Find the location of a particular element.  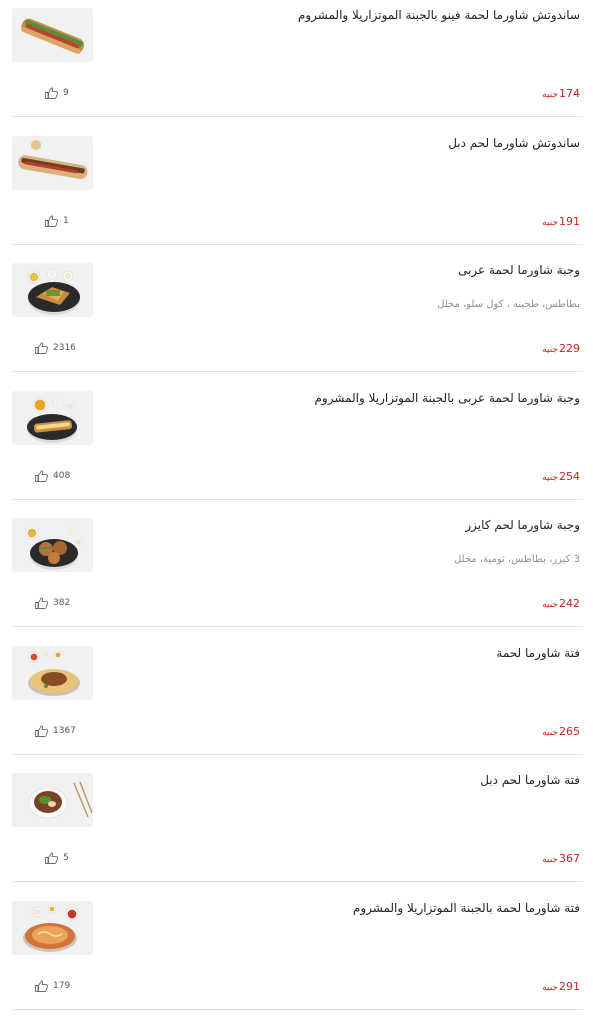

item-name: وجبة شاورما لحمة عربى is located at coordinates (519, 270).